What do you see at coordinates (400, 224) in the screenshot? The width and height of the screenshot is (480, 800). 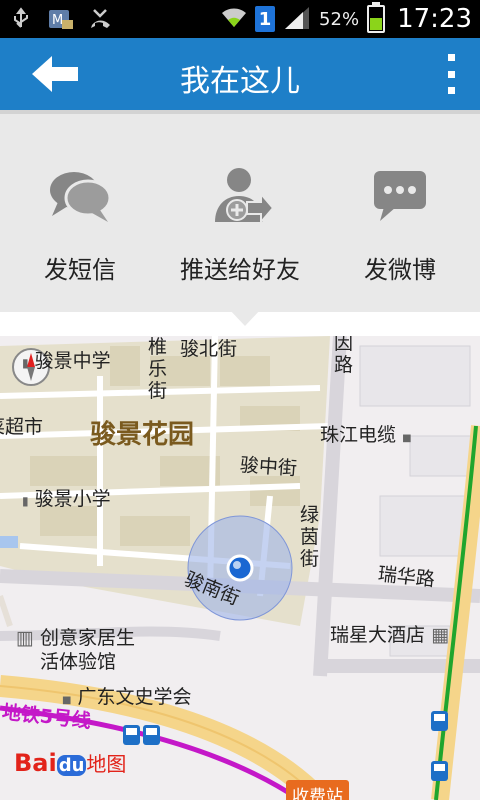 I see `share-weibo-button: 发微博` at bounding box center [400, 224].